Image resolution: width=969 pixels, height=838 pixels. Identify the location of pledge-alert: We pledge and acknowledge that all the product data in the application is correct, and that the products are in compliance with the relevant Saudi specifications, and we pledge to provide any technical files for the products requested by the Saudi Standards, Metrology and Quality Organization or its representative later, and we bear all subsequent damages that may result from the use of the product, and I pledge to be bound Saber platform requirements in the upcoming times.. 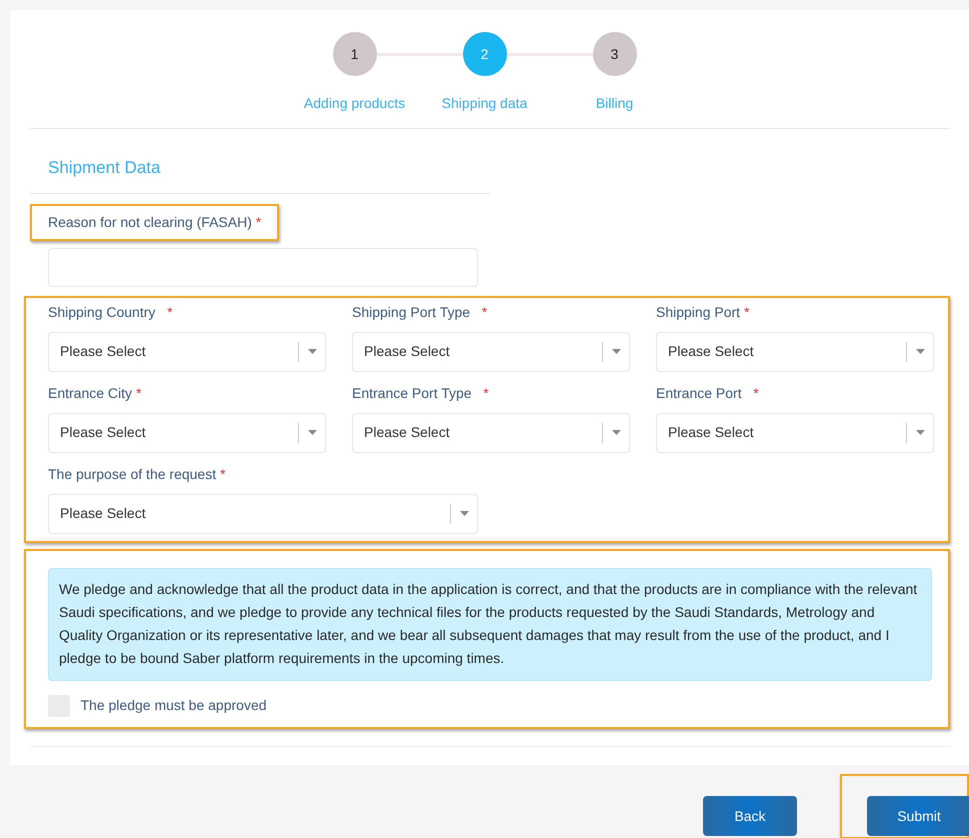
(490, 624).